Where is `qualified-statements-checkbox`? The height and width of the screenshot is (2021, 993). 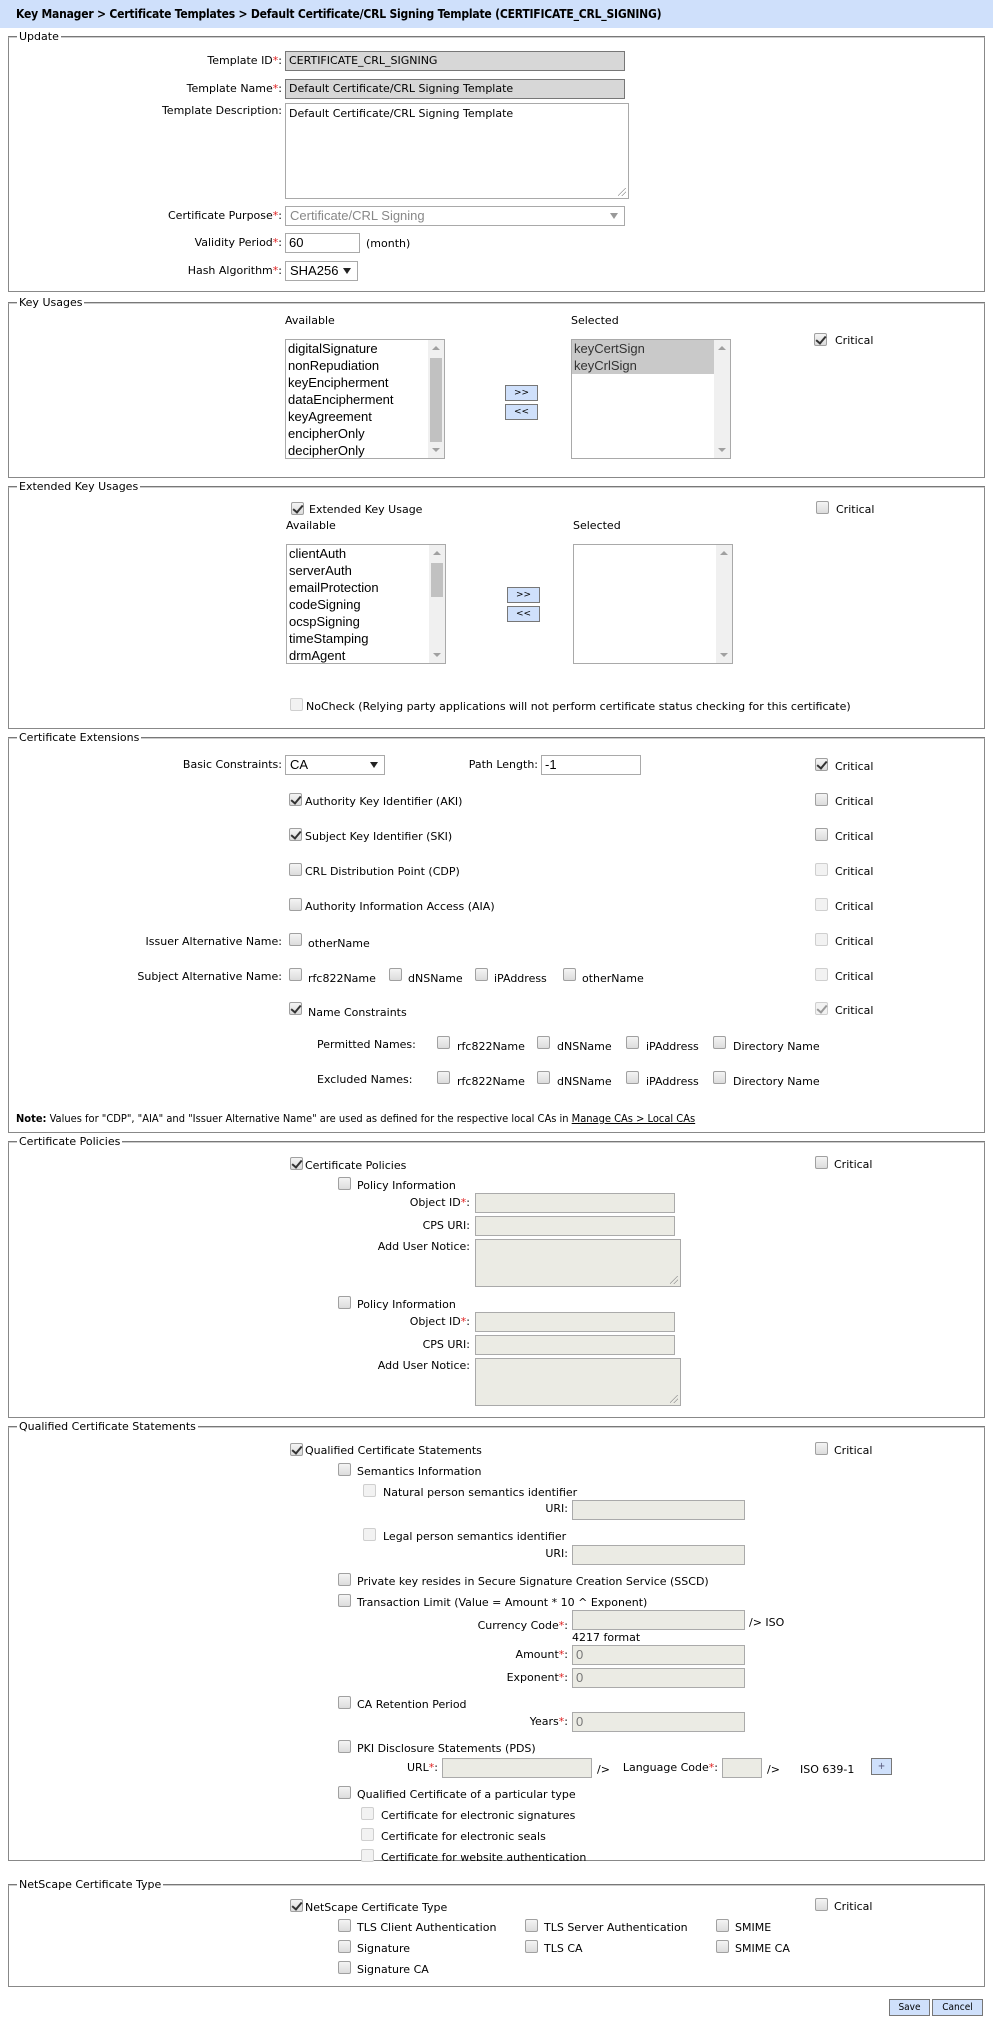
qualified-statements-checkbox is located at coordinates (296, 1449).